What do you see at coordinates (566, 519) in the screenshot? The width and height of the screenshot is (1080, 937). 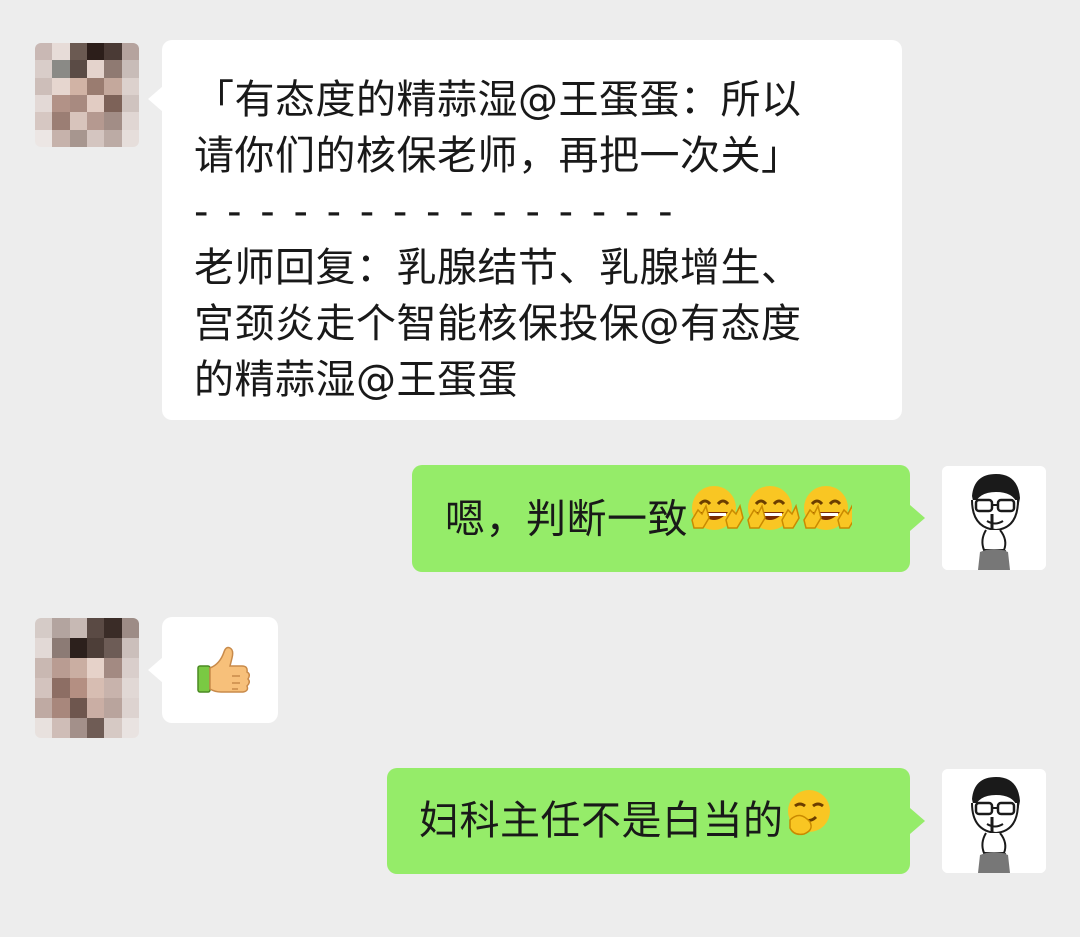 I see `message-text: 嗯，判断一致` at bounding box center [566, 519].